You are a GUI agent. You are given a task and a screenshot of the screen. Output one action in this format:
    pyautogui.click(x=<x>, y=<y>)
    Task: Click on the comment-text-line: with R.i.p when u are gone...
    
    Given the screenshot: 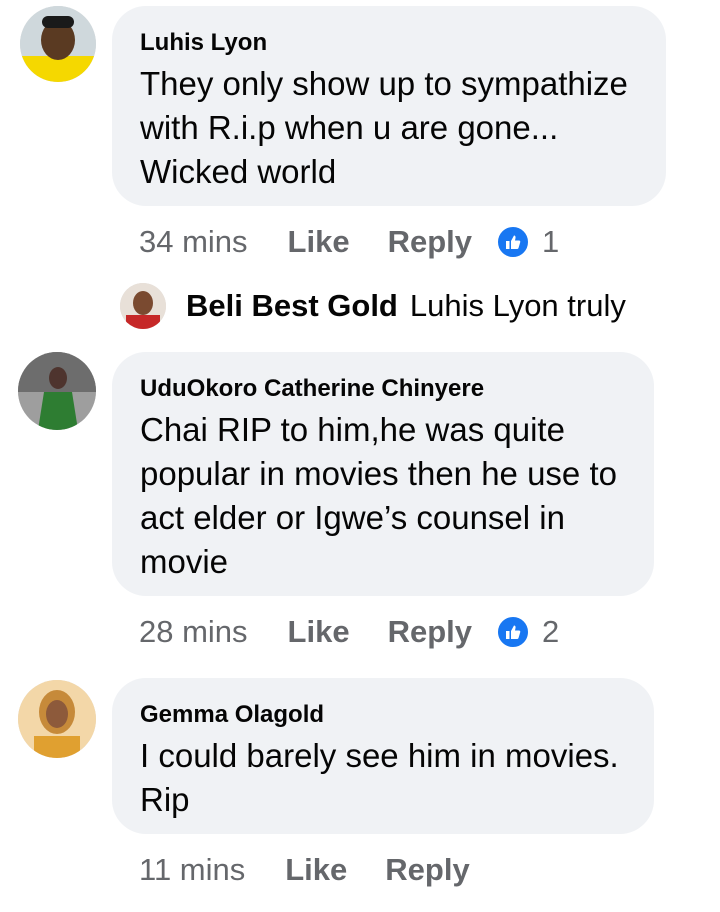 What is the action you would take?
    pyautogui.click(x=349, y=127)
    